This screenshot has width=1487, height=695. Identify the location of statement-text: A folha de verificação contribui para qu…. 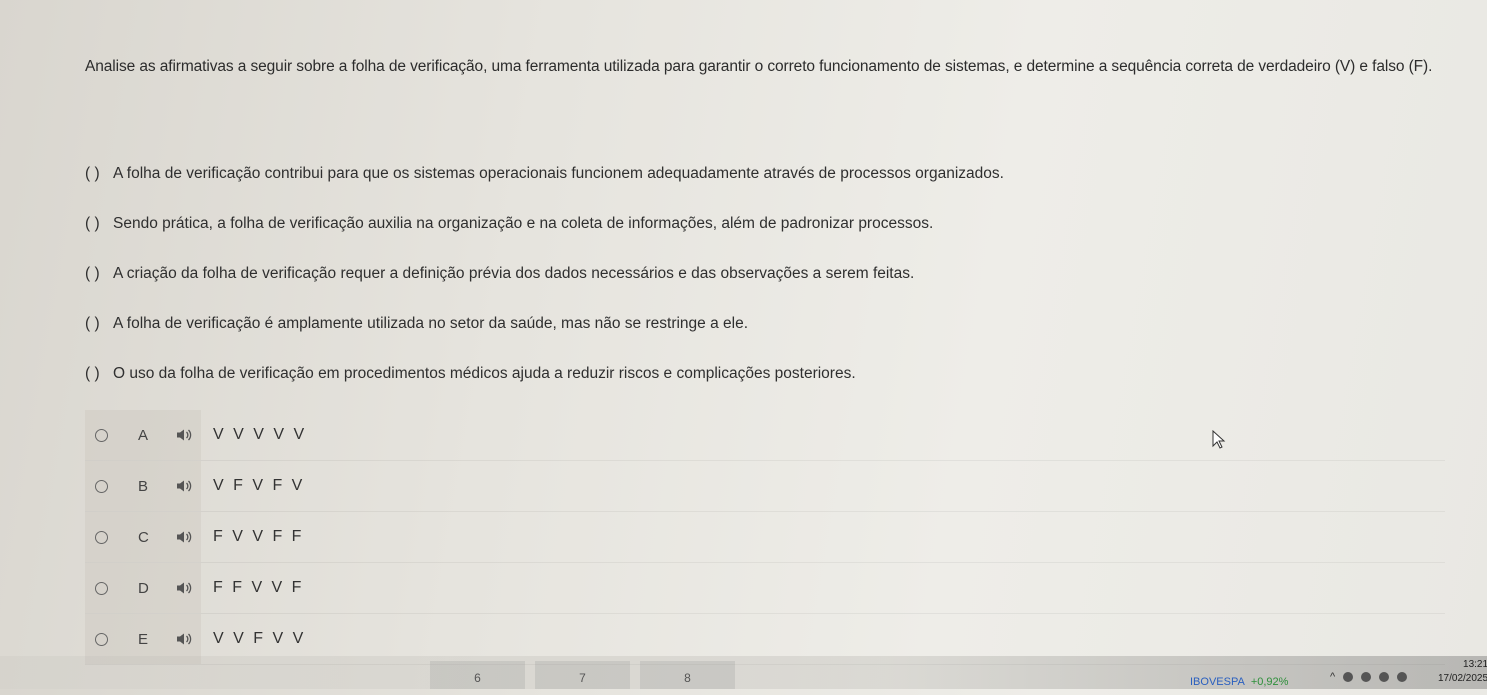
(558, 173).